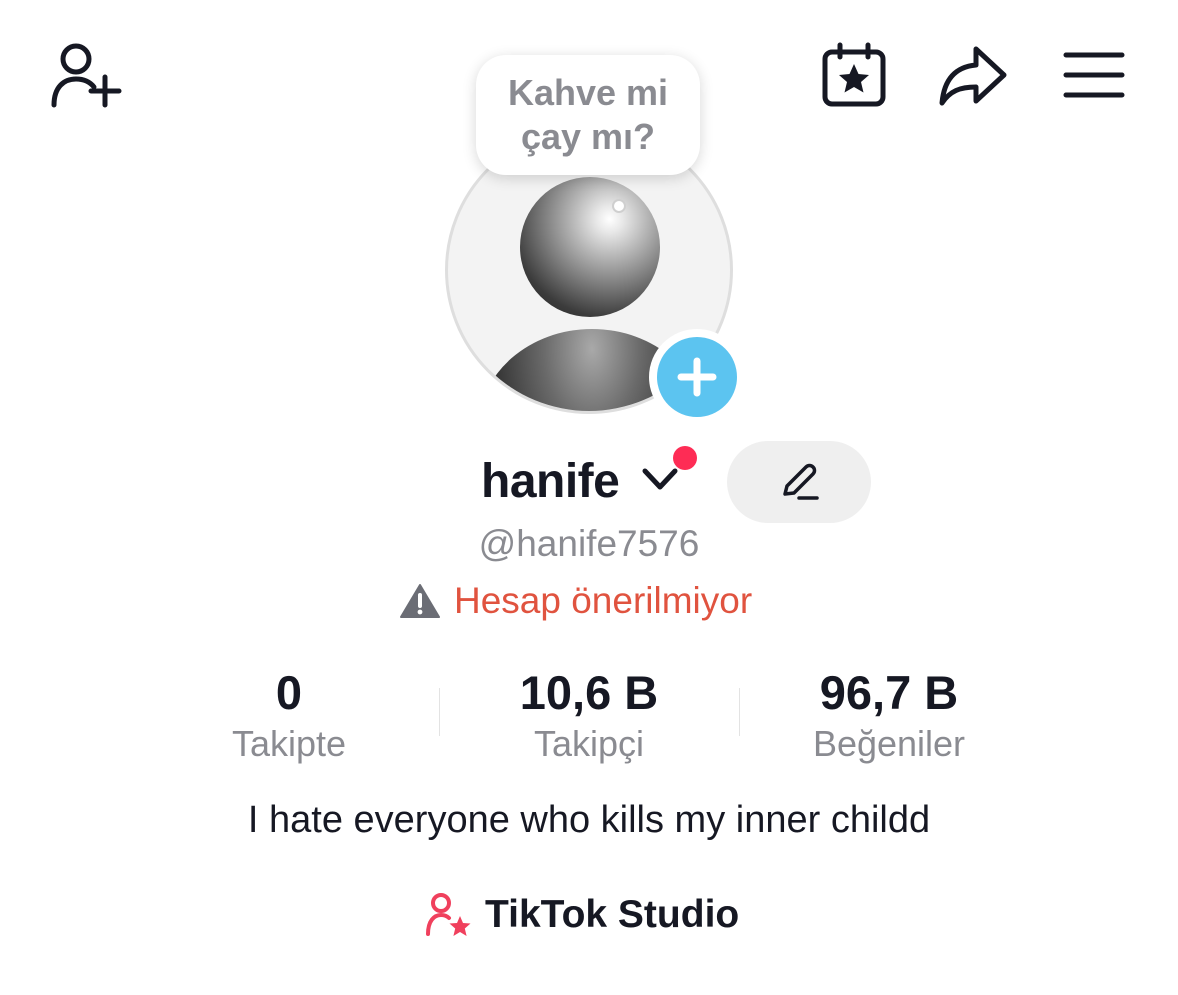 This screenshot has height=995, width=1178. What do you see at coordinates (612, 914) in the screenshot?
I see `tiktok-studio-label: TikTok Studio` at bounding box center [612, 914].